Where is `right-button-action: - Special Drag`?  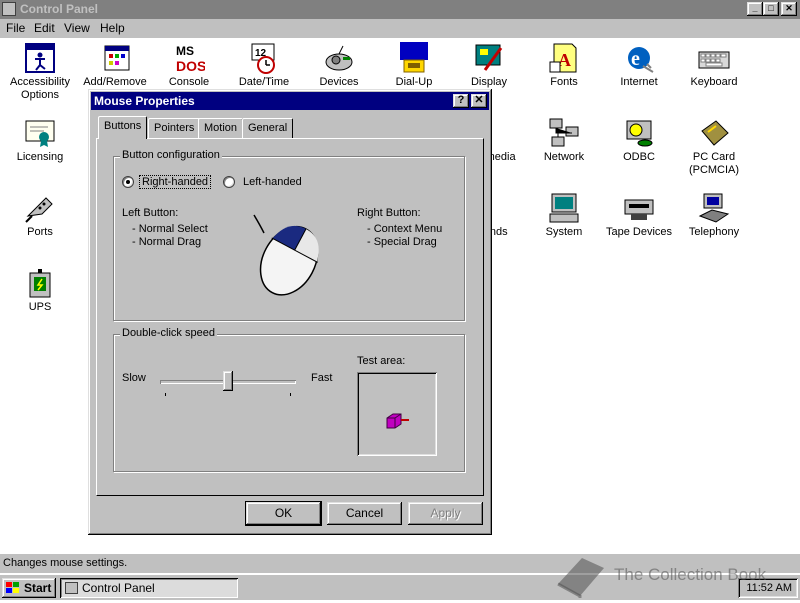
right-button-action: - Special Drag is located at coordinates (402, 242).